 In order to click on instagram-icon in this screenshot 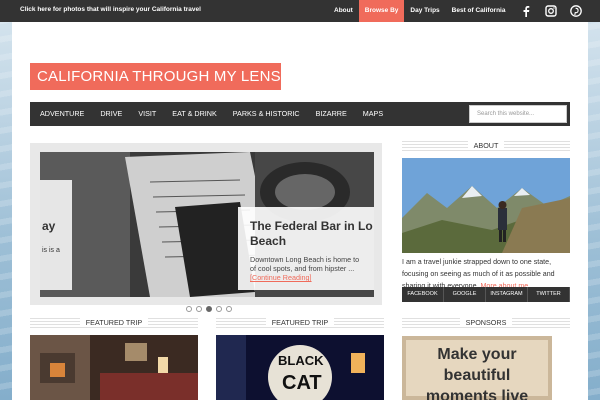, I will do `click(551, 10)`.